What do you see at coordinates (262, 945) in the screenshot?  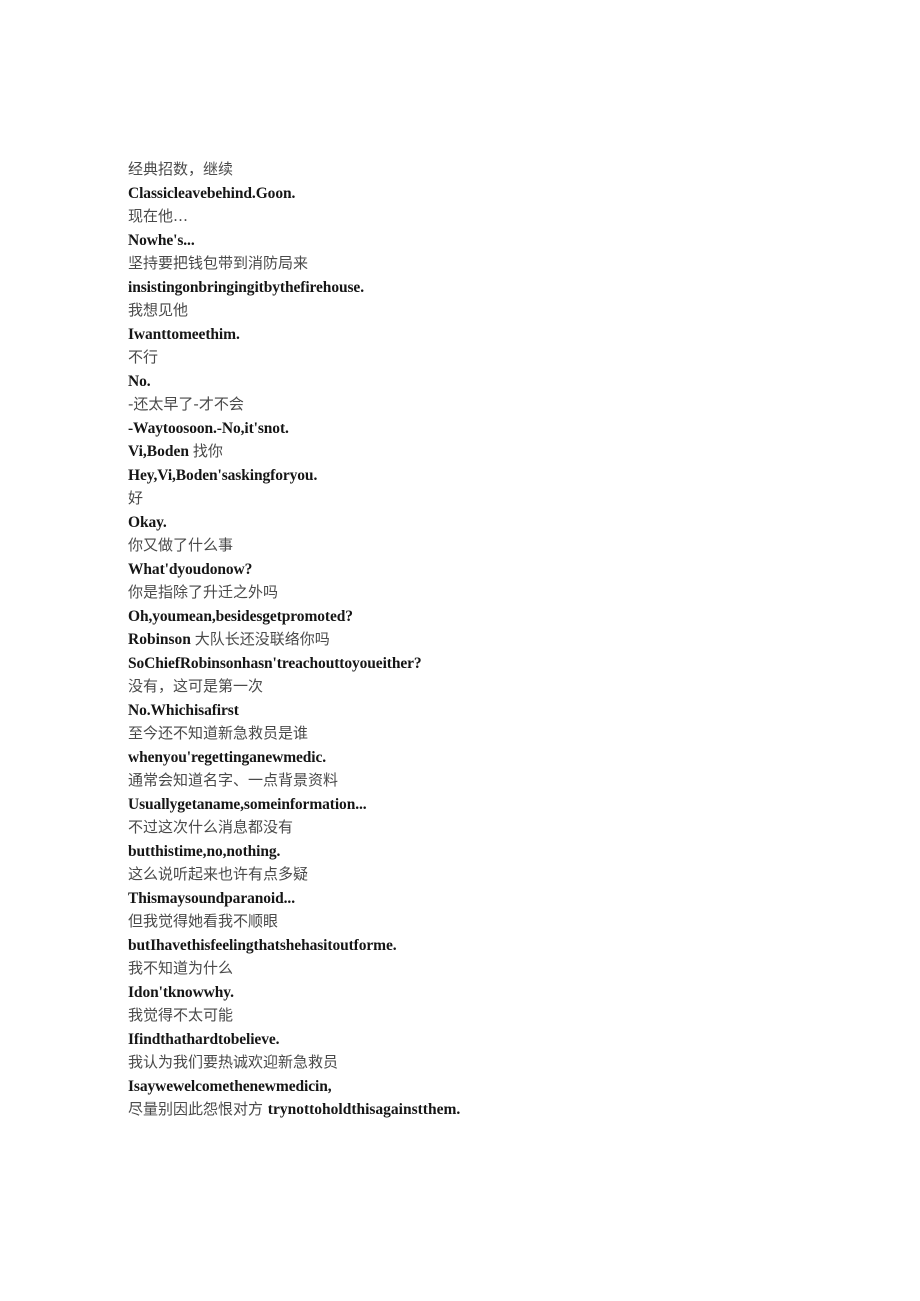 I see `transcript-line: butIhavethisfeelingthatshehasitoutforme.` at bounding box center [262, 945].